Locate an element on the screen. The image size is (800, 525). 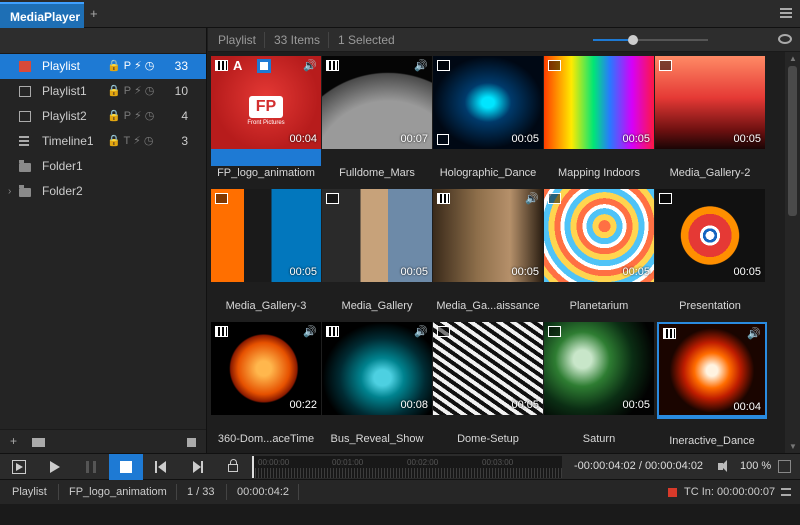
media-tile: 00:05 Saturn is located at coordinates (599, 386).